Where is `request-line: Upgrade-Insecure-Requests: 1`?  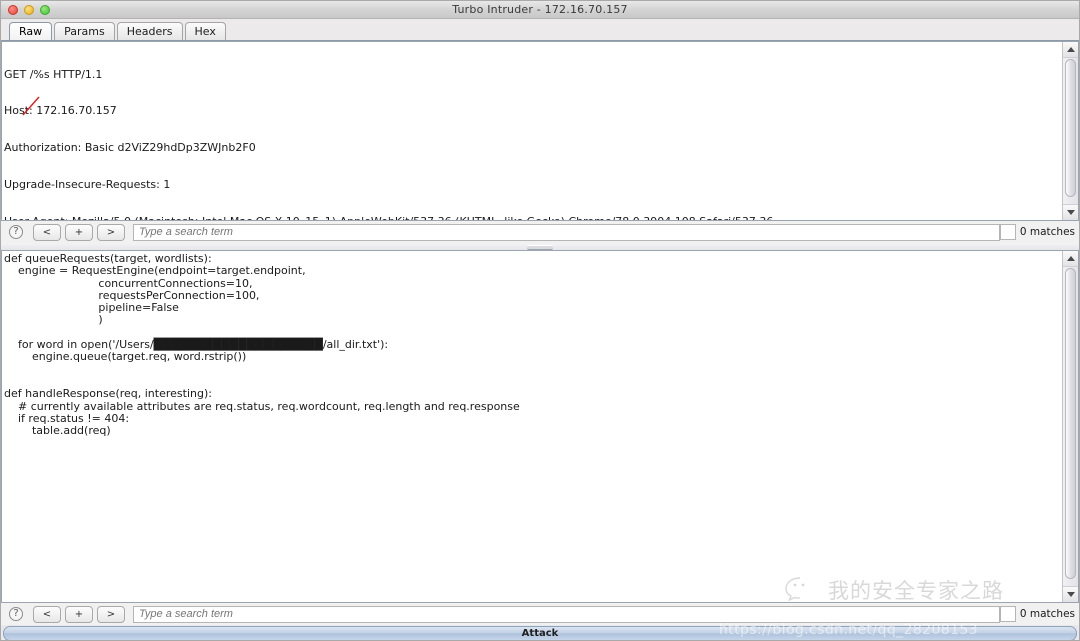 request-line: Upgrade-Insecure-Requests: 1 is located at coordinates (87, 185).